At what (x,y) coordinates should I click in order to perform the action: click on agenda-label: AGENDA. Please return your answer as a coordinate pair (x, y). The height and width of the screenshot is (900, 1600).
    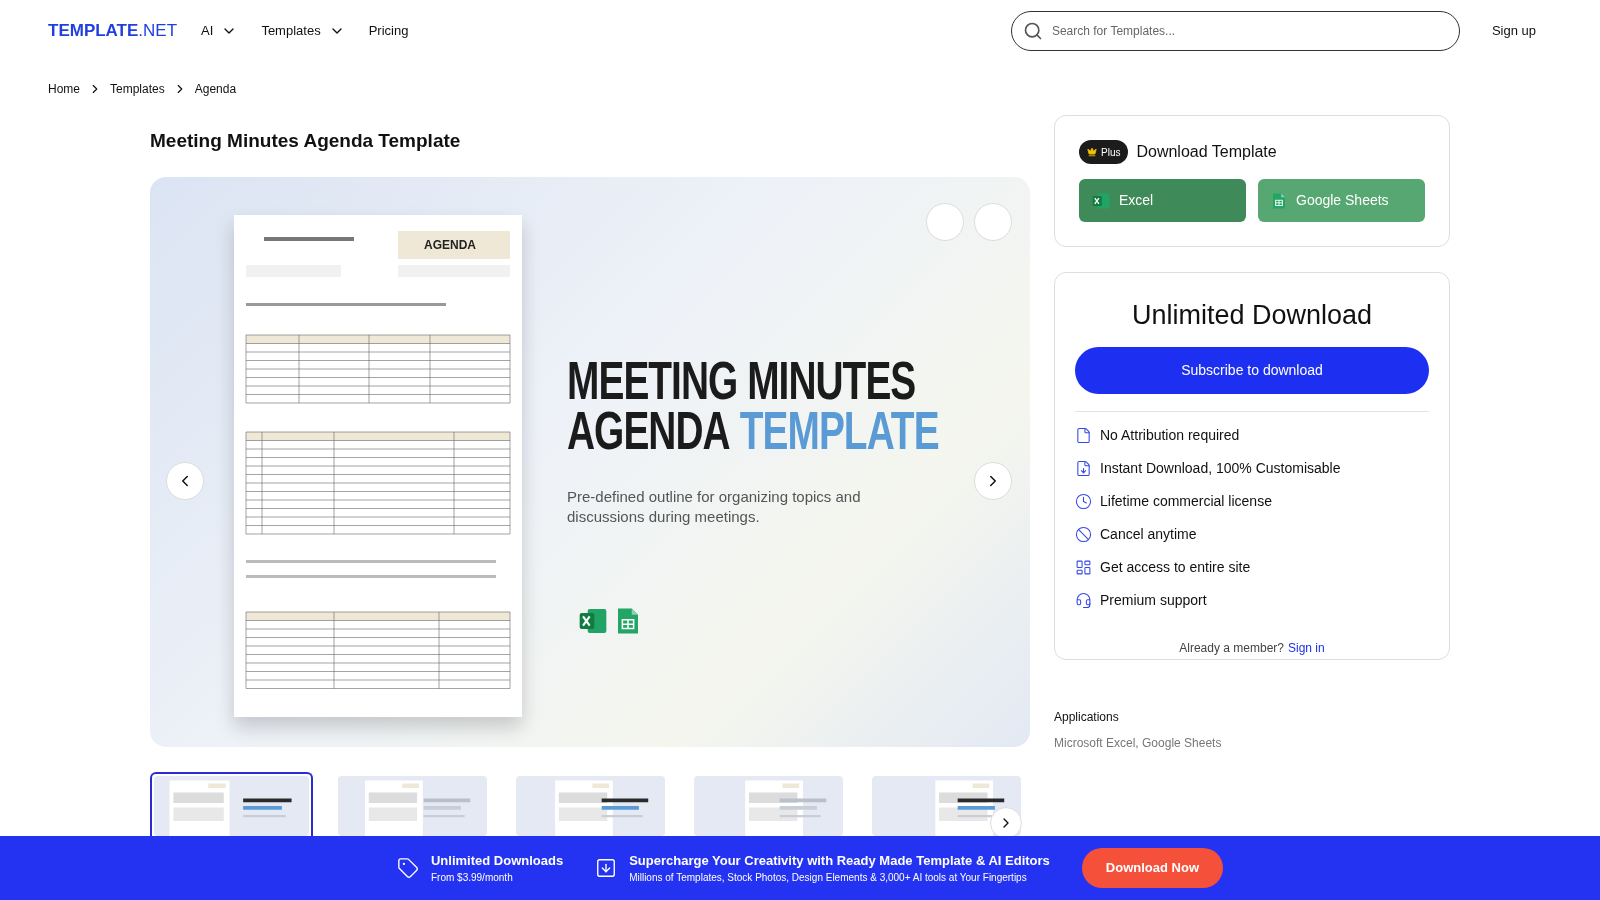
    Looking at the image, I should click on (450, 245).